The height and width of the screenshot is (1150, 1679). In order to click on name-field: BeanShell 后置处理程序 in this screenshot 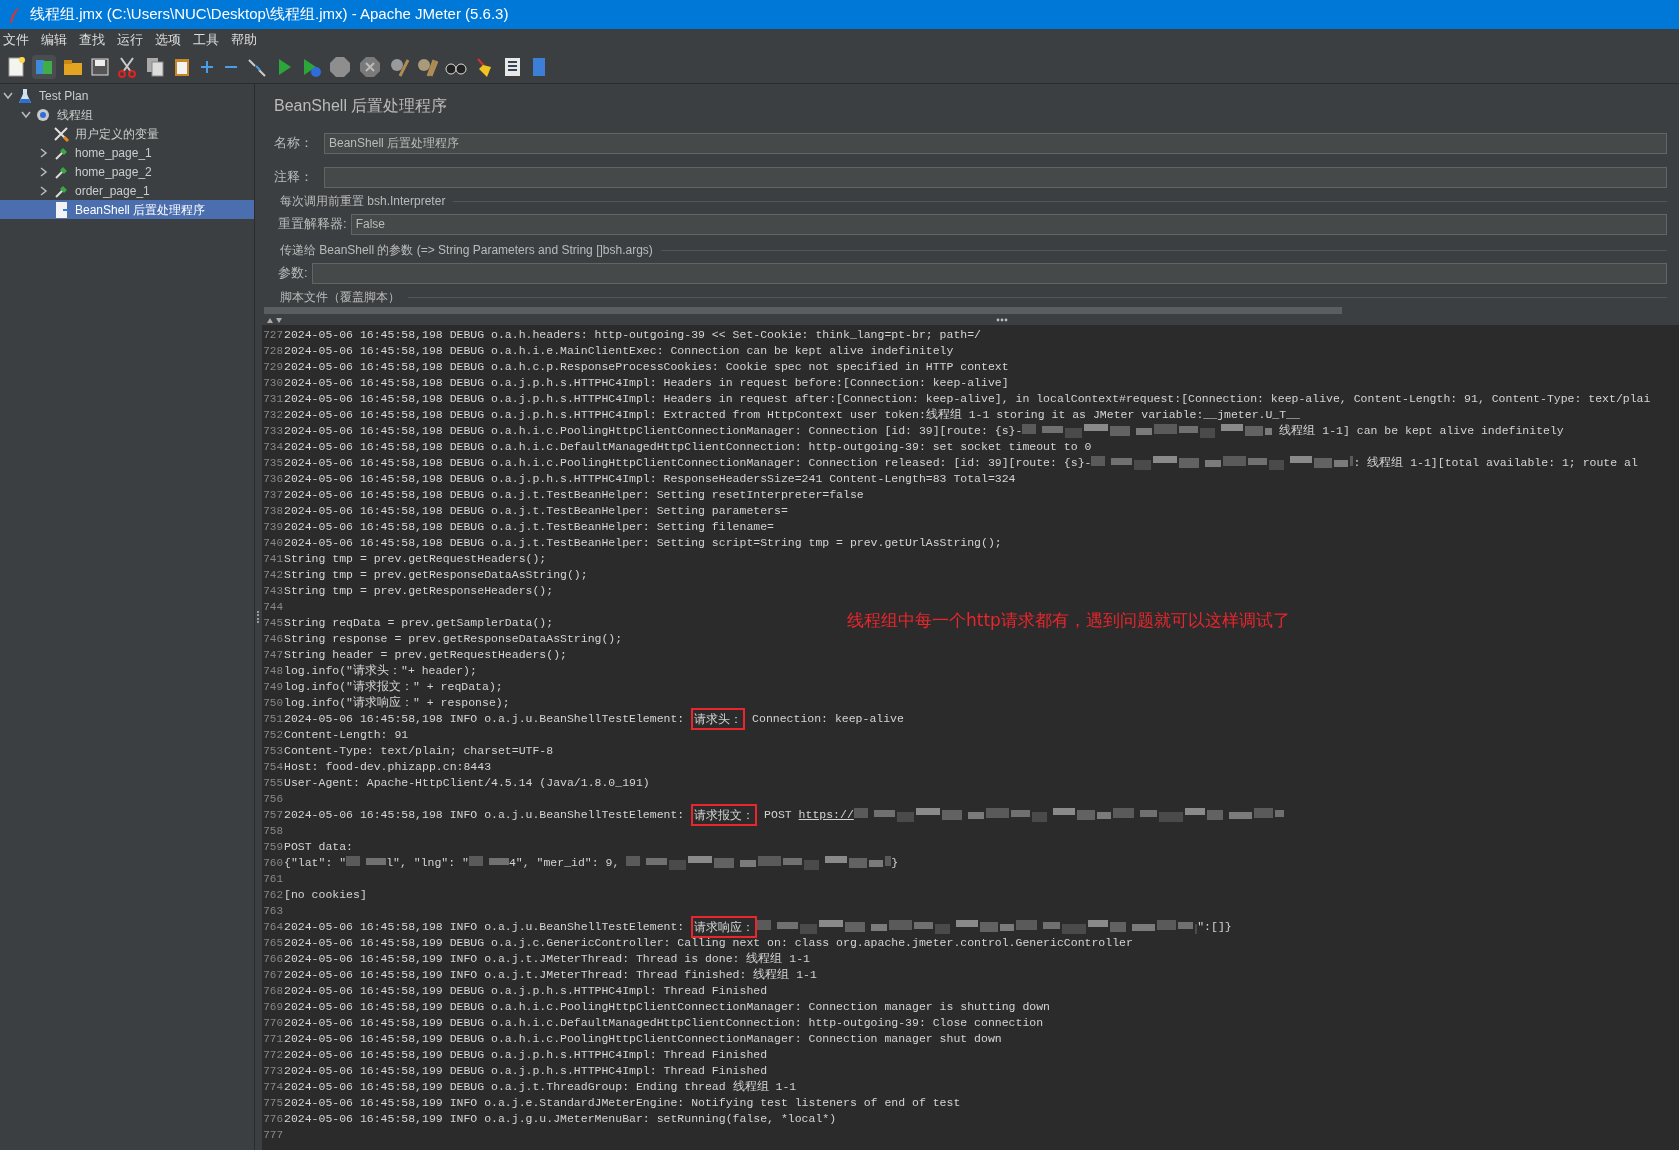, I will do `click(995, 143)`.